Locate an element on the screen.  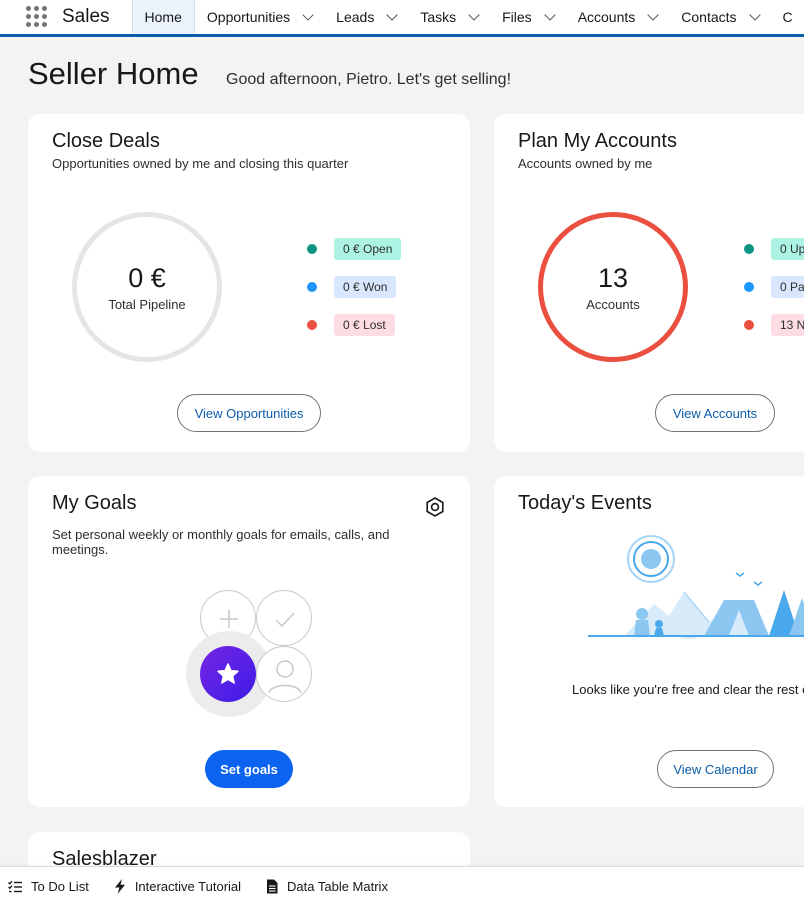
card-title: Plan My Accounts is located at coordinates (597, 141).